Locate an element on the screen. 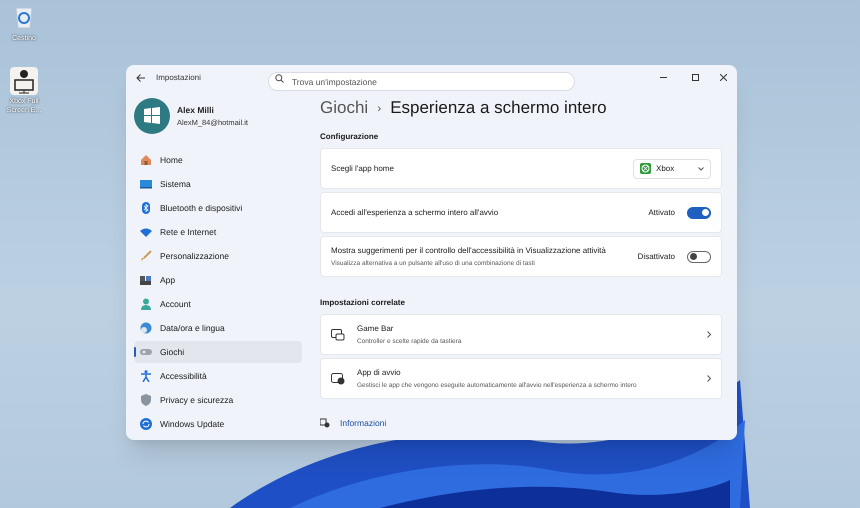  back-arrow-icon is located at coordinates (141, 77).